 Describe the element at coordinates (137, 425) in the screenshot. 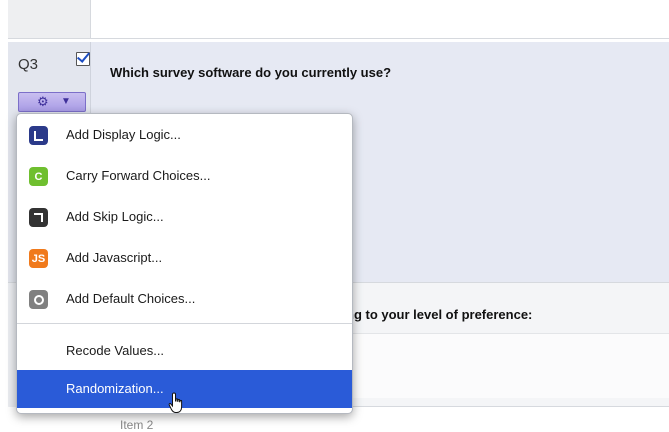

I see `rank-item-label: Item 2` at that location.